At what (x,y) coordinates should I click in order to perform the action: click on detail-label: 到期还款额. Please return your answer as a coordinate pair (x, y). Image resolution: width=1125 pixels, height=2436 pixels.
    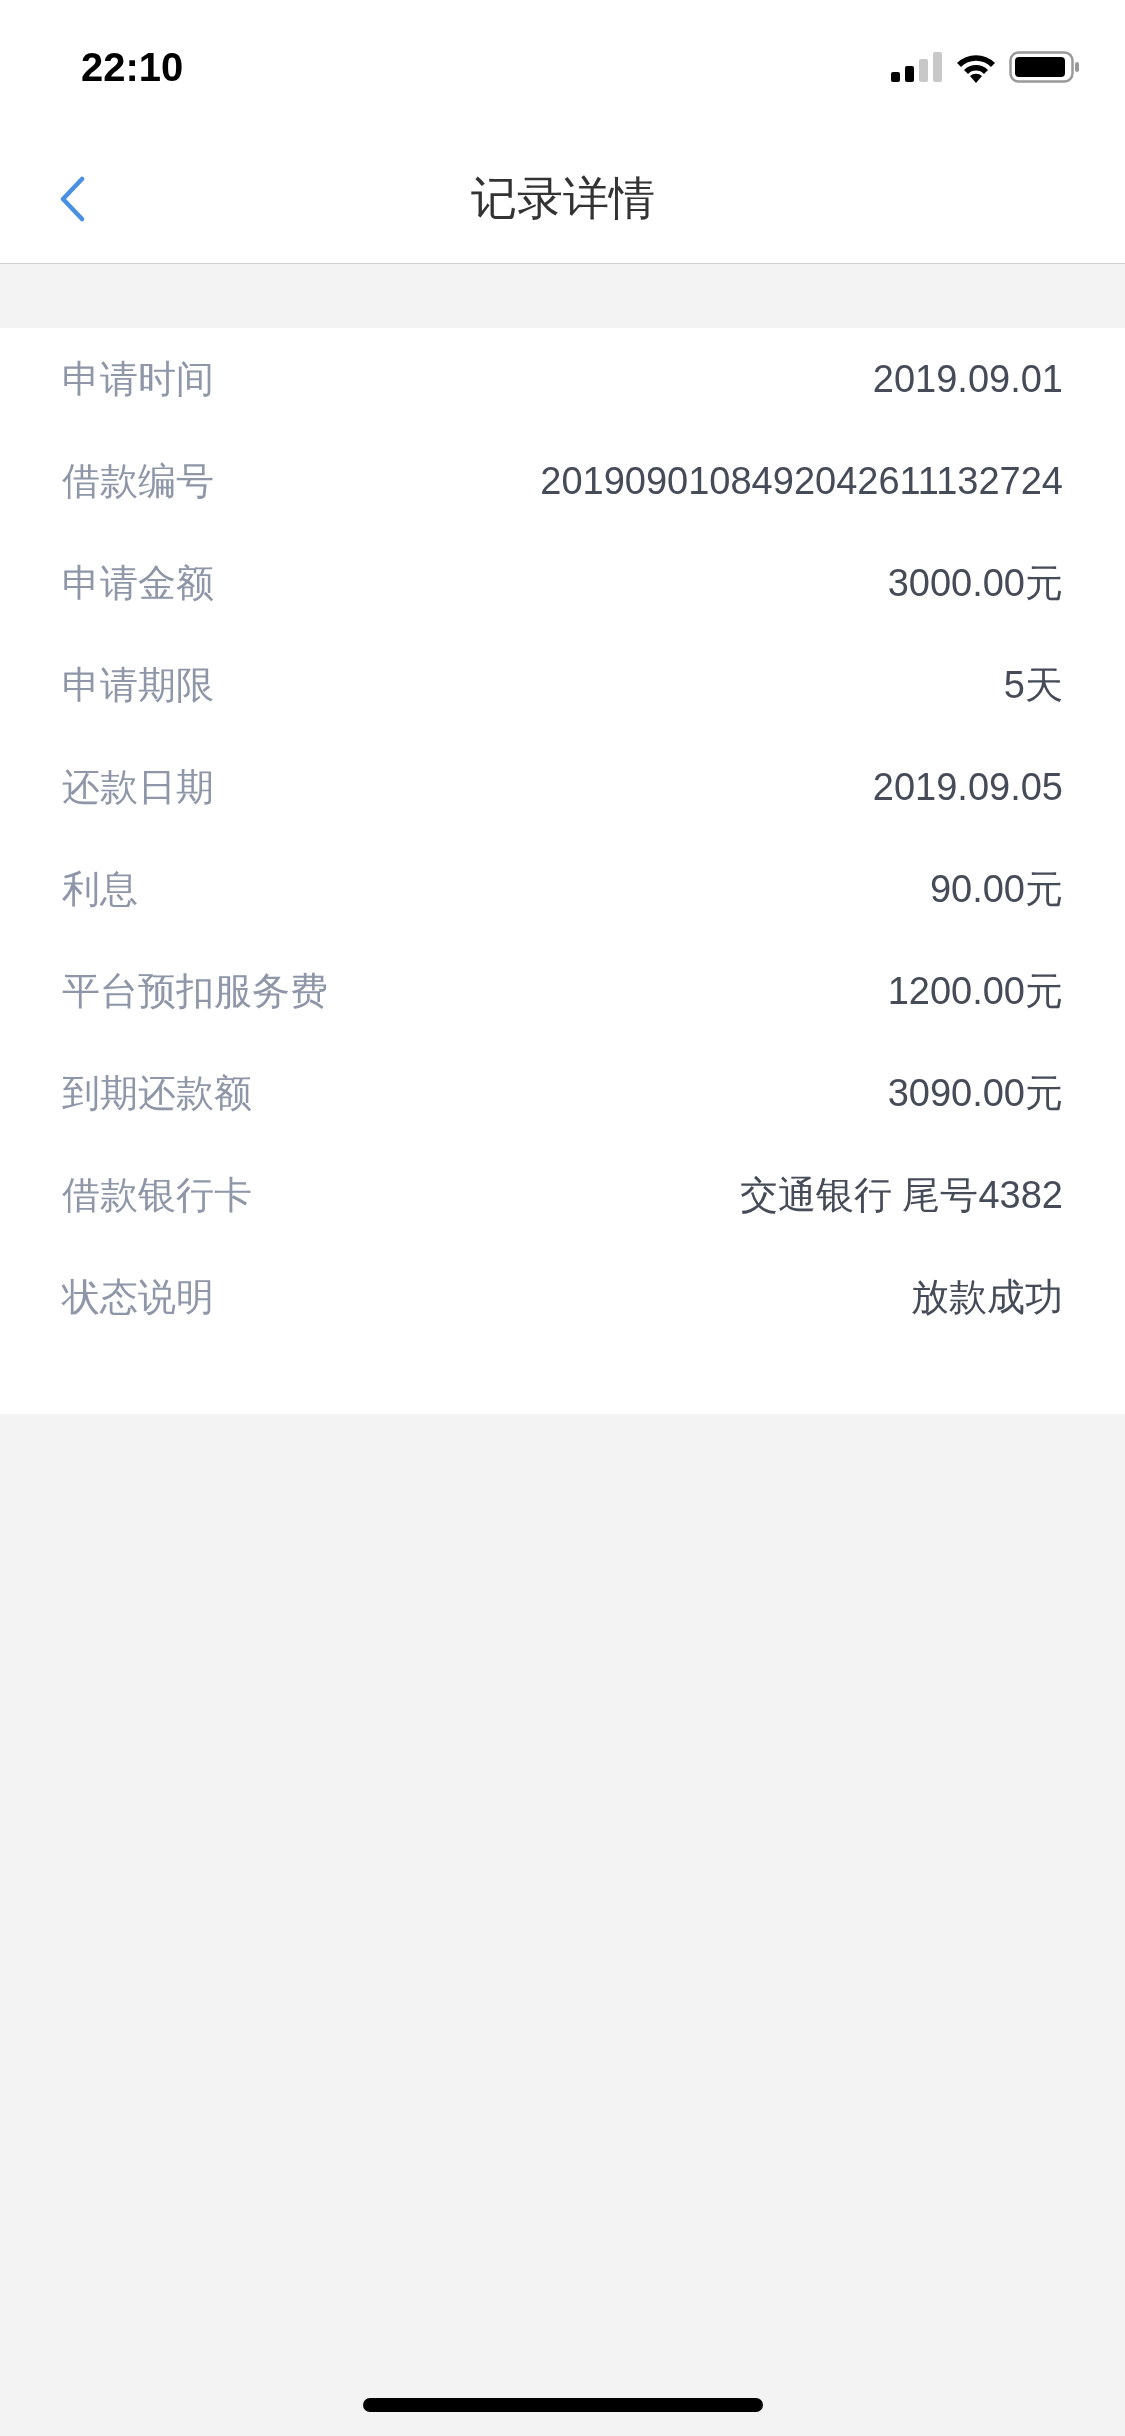
    Looking at the image, I should click on (157, 1093).